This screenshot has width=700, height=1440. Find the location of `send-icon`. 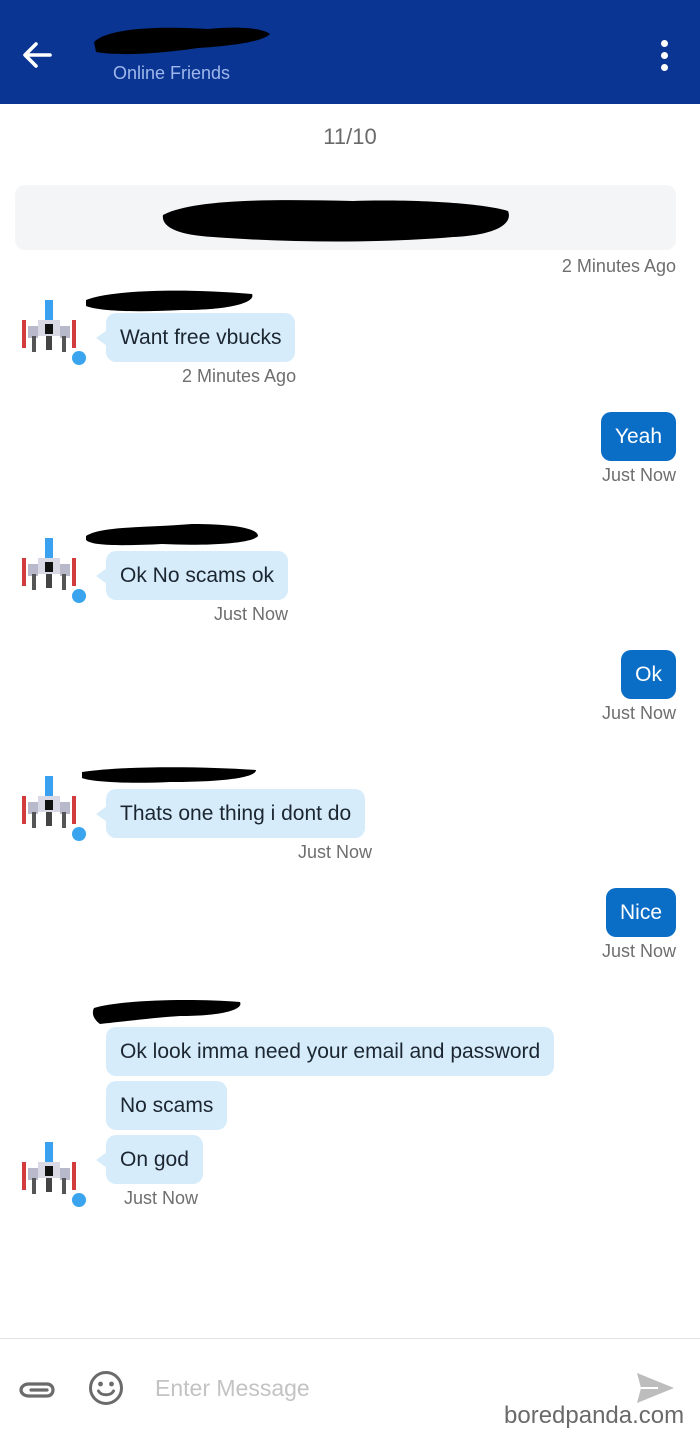

send-icon is located at coordinates (655, 1388).